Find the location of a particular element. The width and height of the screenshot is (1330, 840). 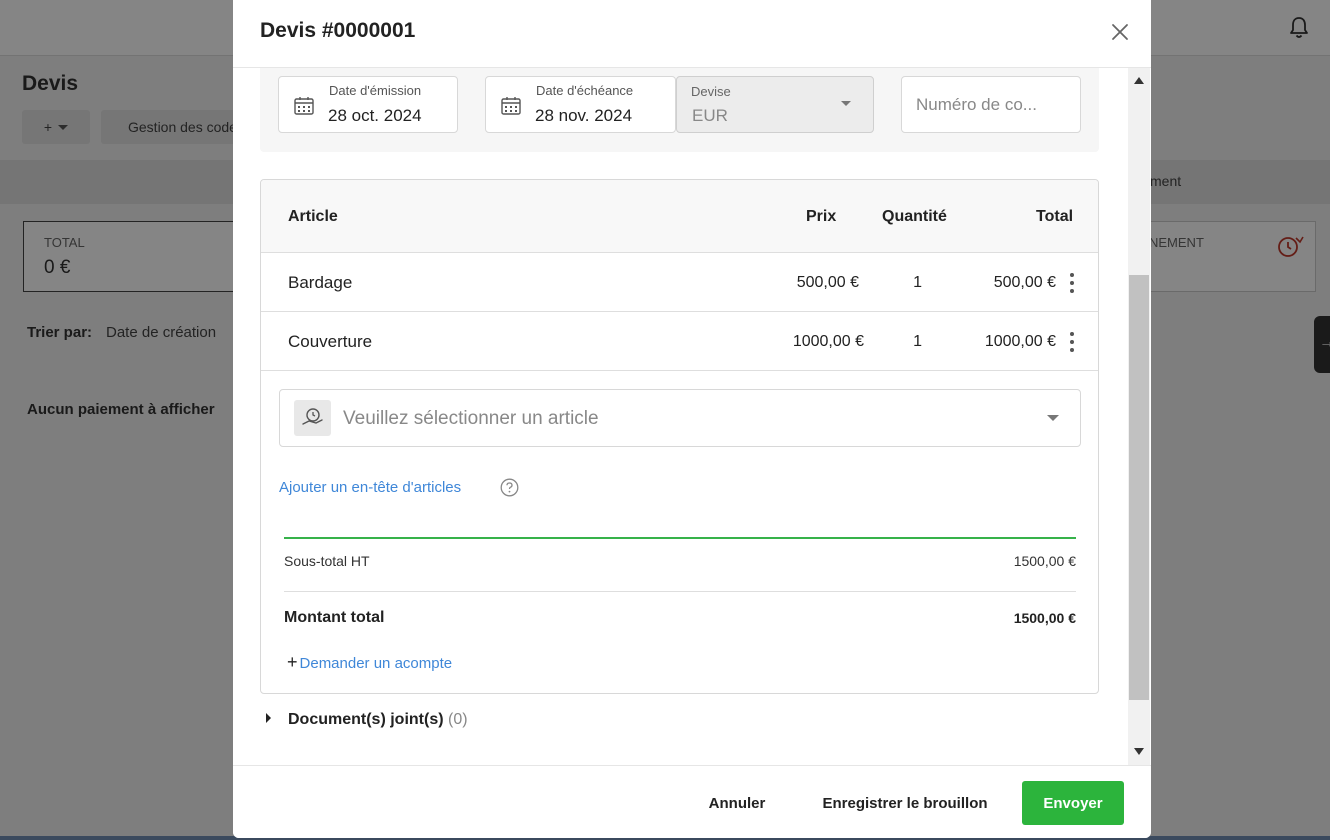

request-deposit-link: + Demander un acompte is located at coordinates (369, 662).